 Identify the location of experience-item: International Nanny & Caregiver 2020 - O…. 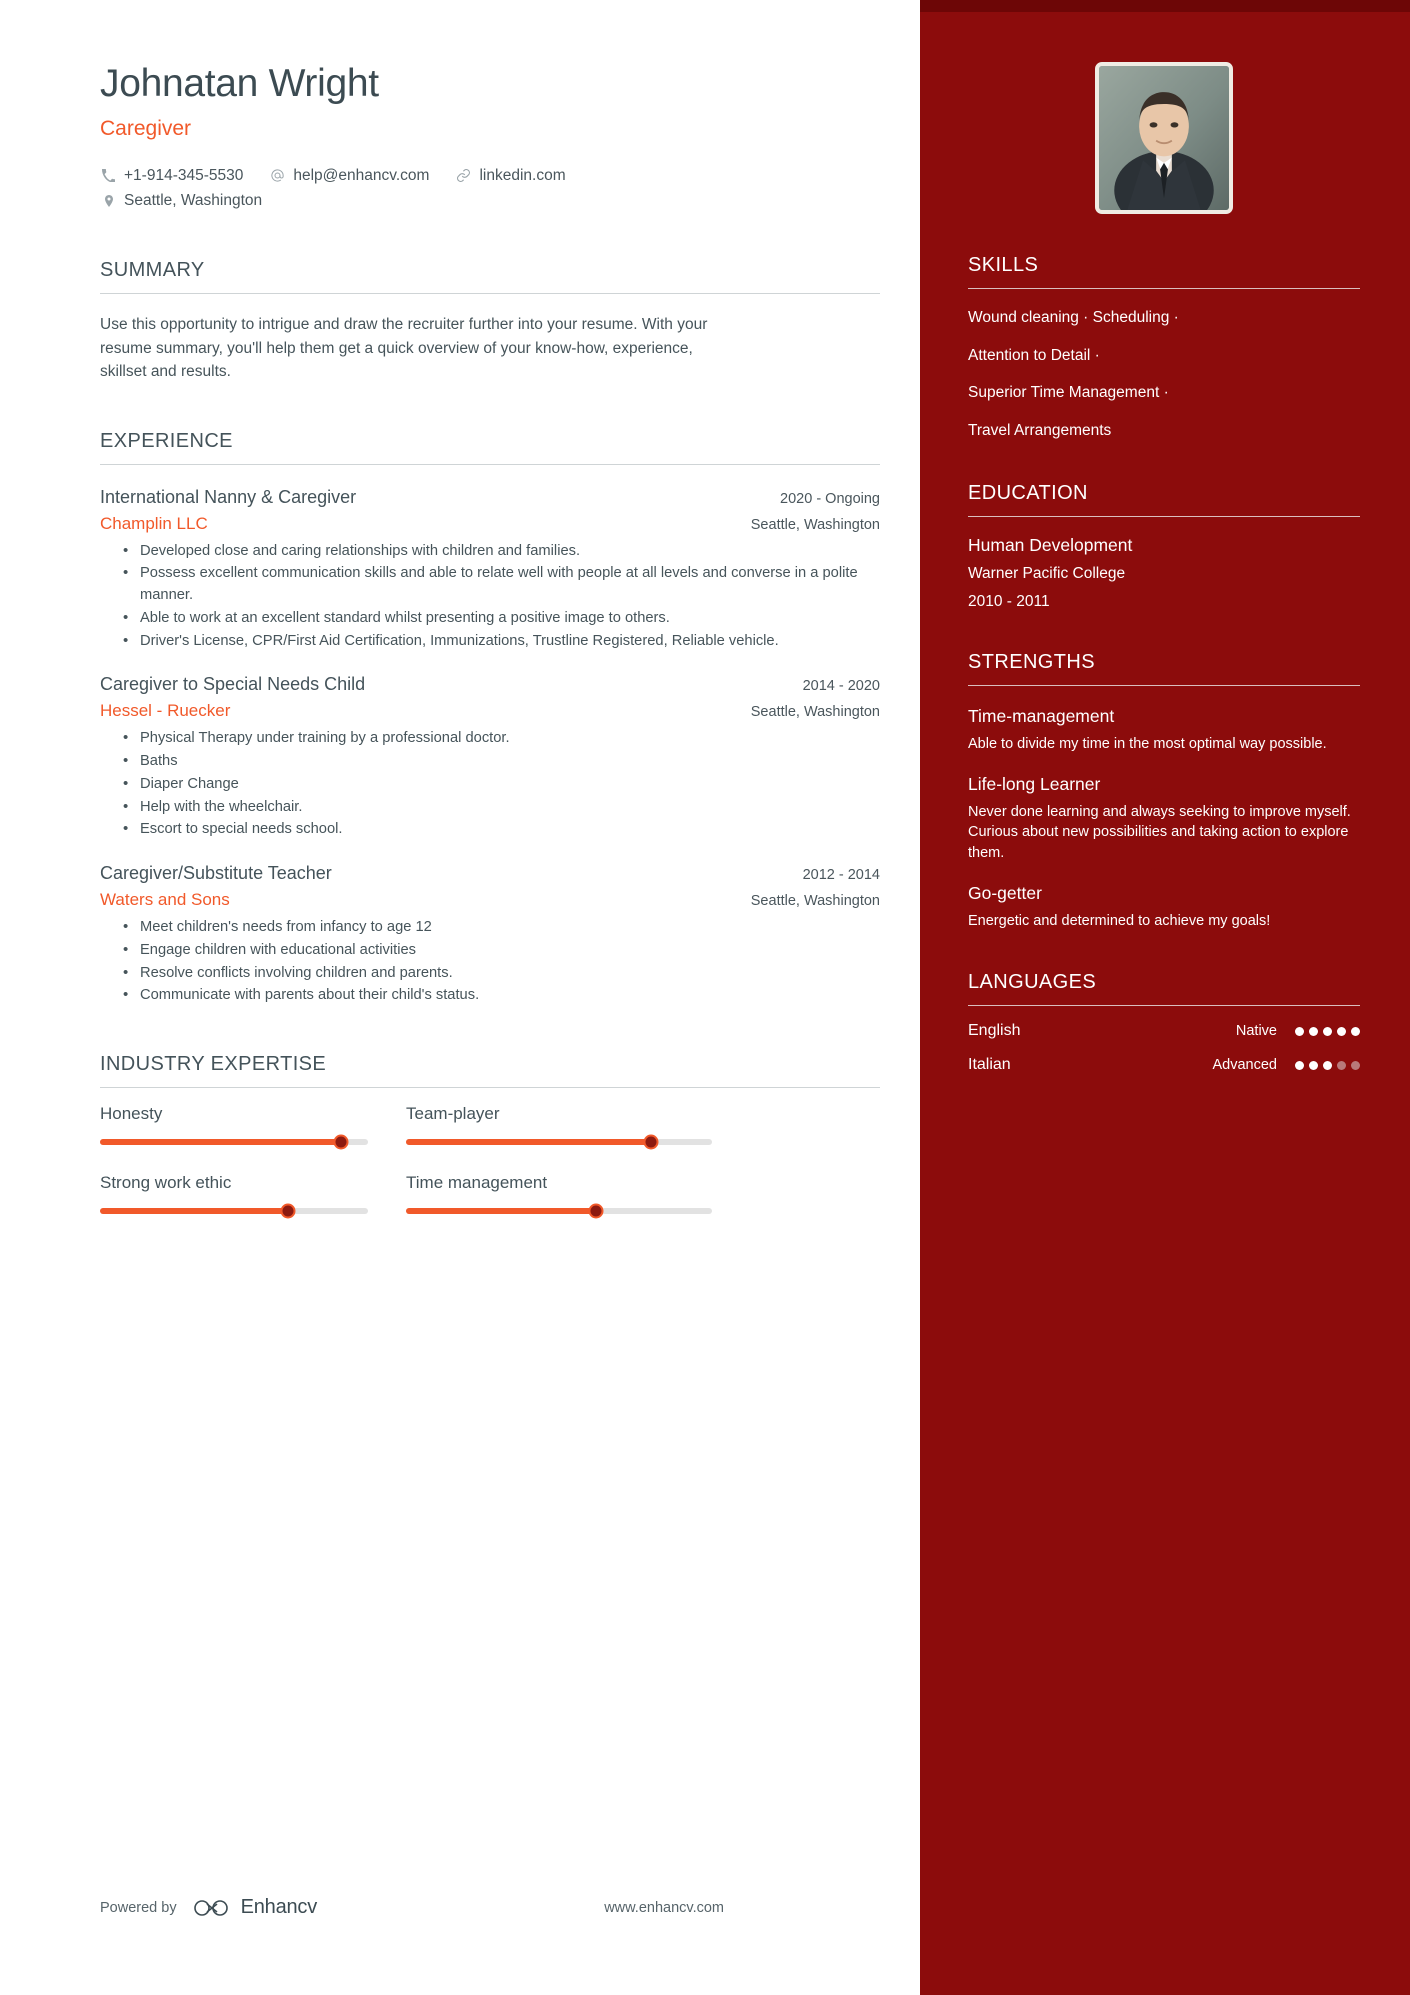
(490, 570).